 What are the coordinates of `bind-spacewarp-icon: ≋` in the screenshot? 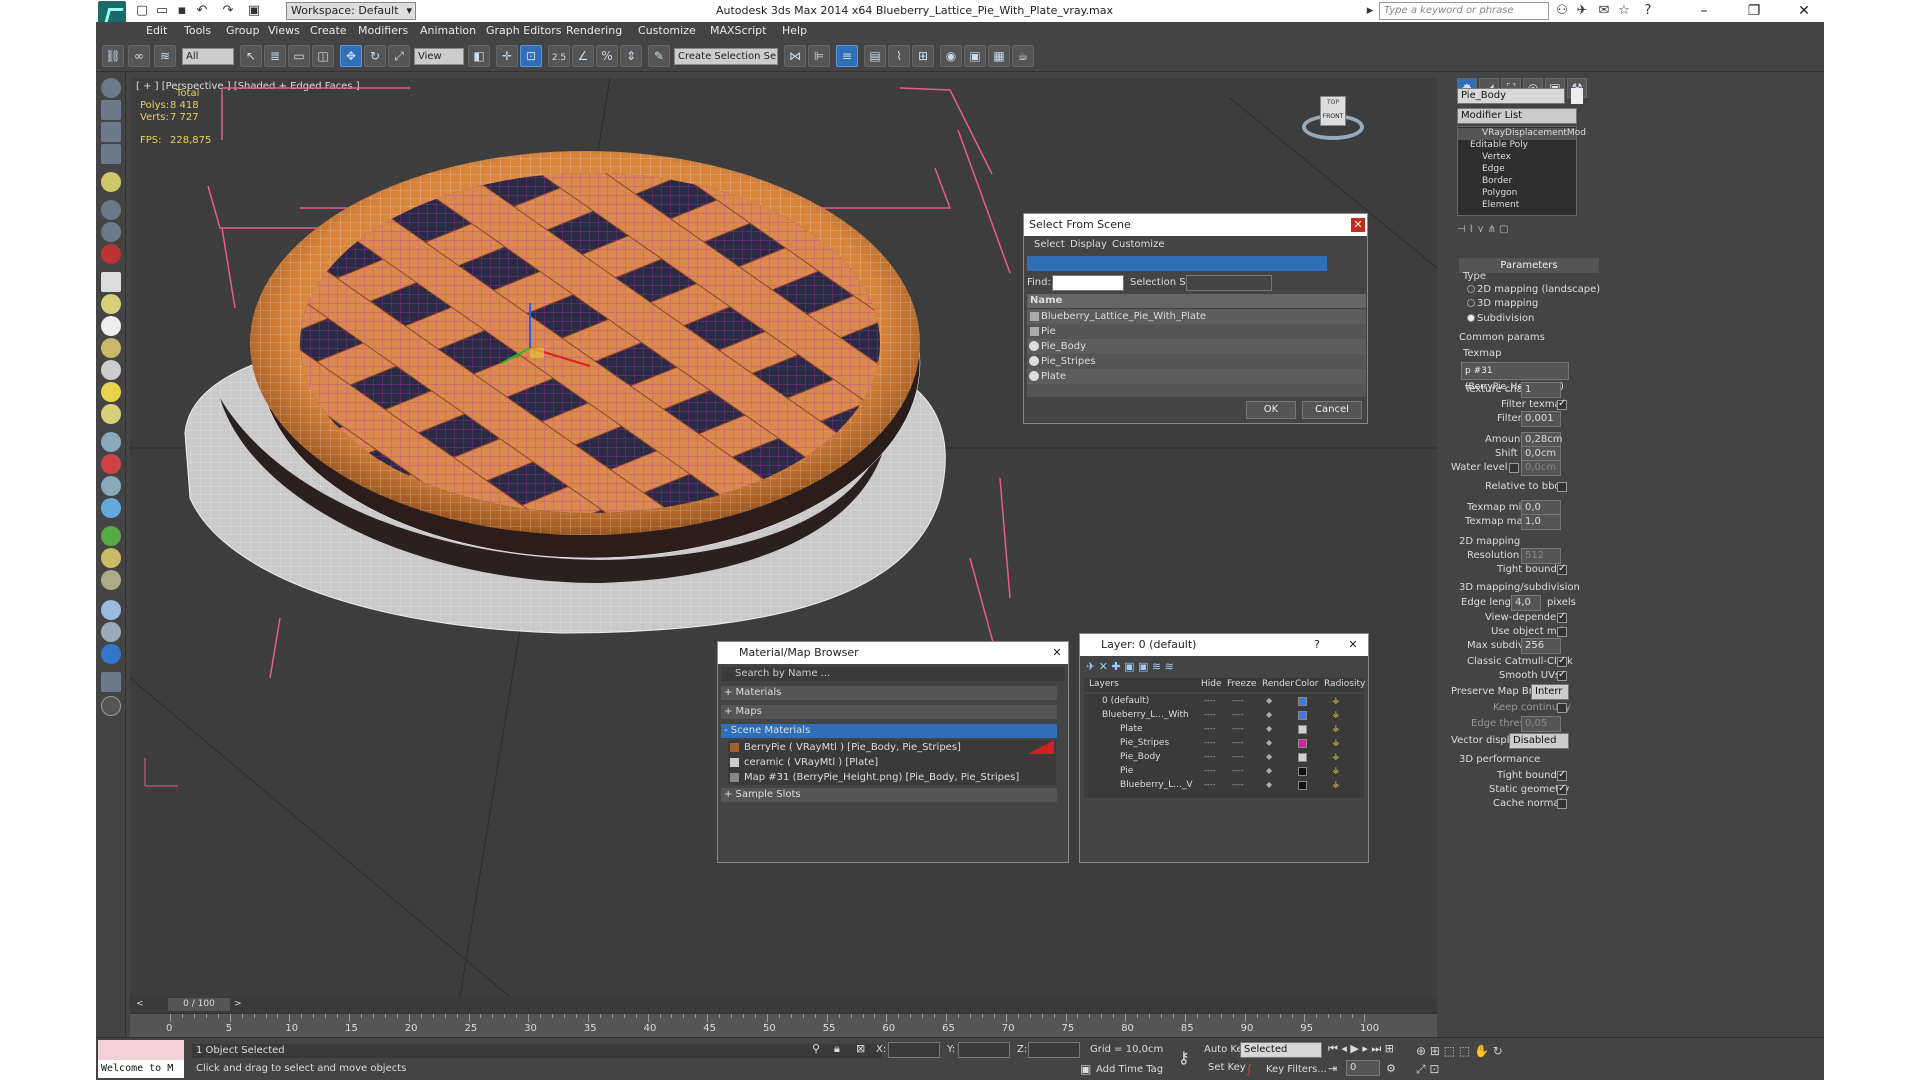 It's located at (165, 56).